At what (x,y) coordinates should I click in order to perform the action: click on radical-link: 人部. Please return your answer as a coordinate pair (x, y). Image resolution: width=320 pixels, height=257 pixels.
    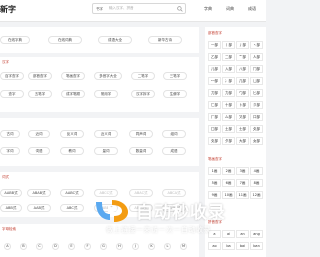
    Looking at the image, I should click on (256, 57).